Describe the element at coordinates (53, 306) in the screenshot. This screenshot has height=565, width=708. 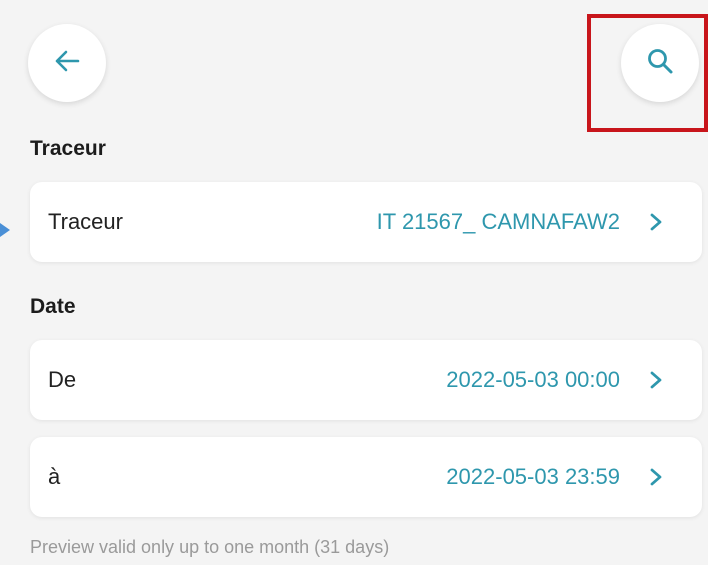
I see `date-section-title: Date` at that location.